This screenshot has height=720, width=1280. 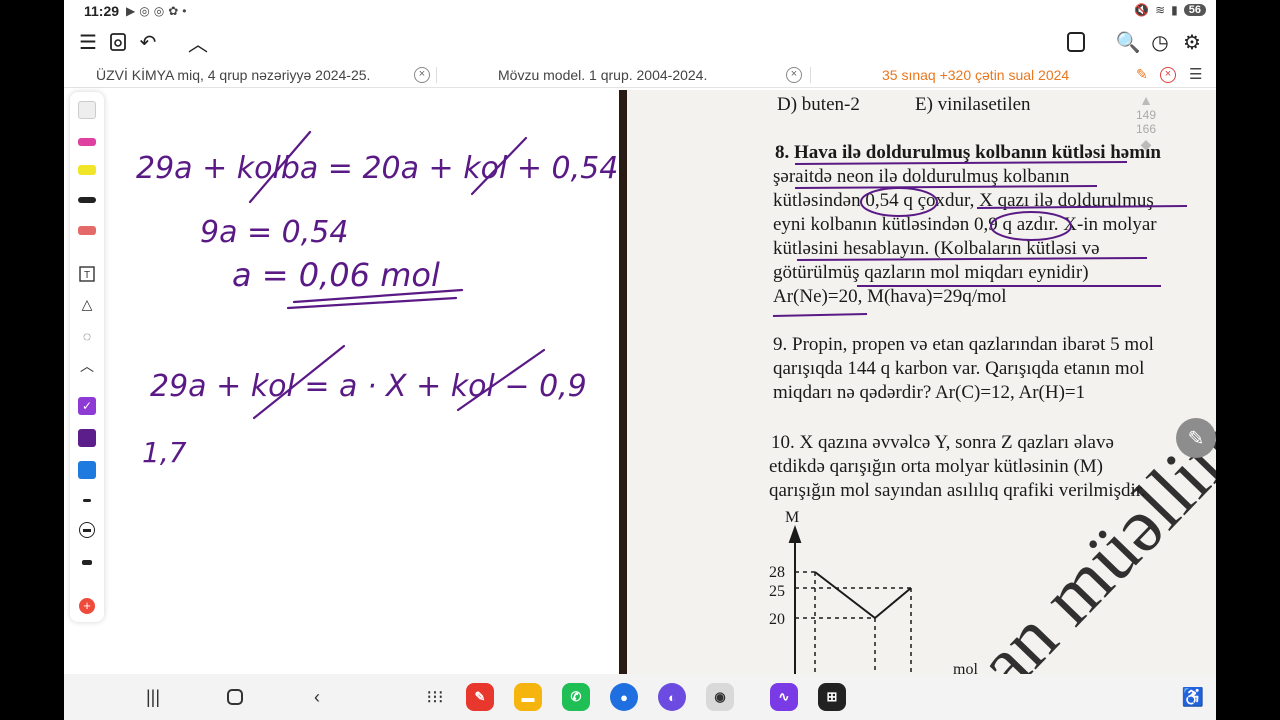 I want to click on text-tool-svg: T, so click(x=87, y=274).